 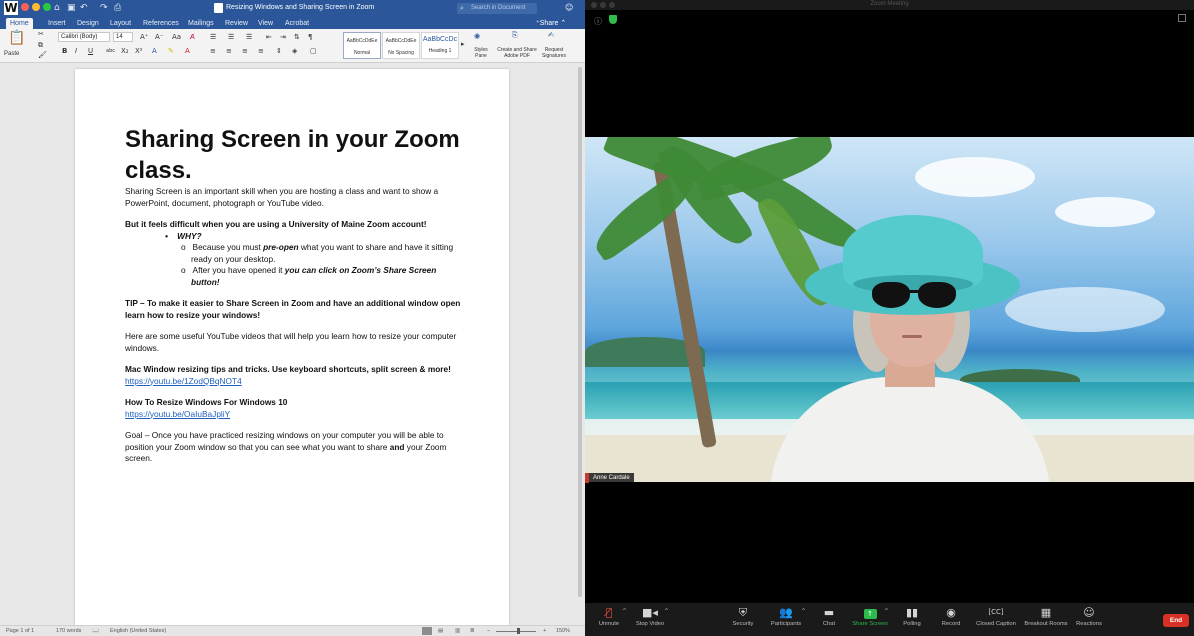 What do you see at coordinates (144, 37) in the screenshot?
I see `grow-font-icon: A⁺` at bounding box center [144, 37].